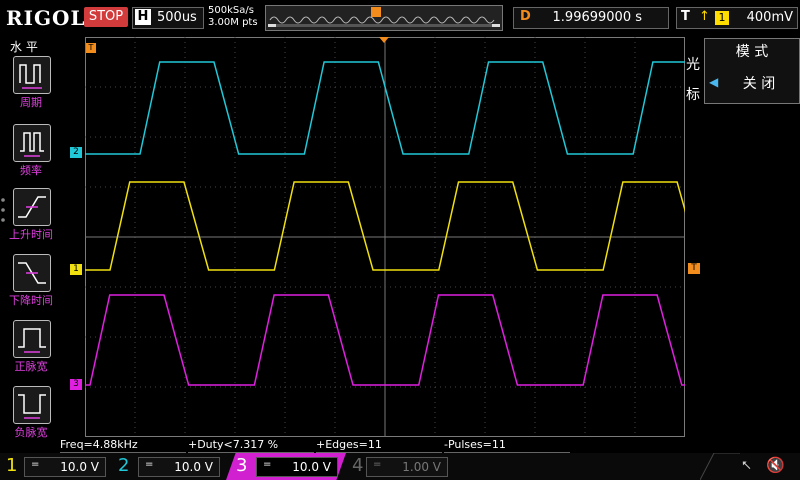 The image size is (800, 480). What do you see at coordinates (769, 17) in the screenshot?
I see `trigger-level: 400mV` at bounding box center [769, 17].